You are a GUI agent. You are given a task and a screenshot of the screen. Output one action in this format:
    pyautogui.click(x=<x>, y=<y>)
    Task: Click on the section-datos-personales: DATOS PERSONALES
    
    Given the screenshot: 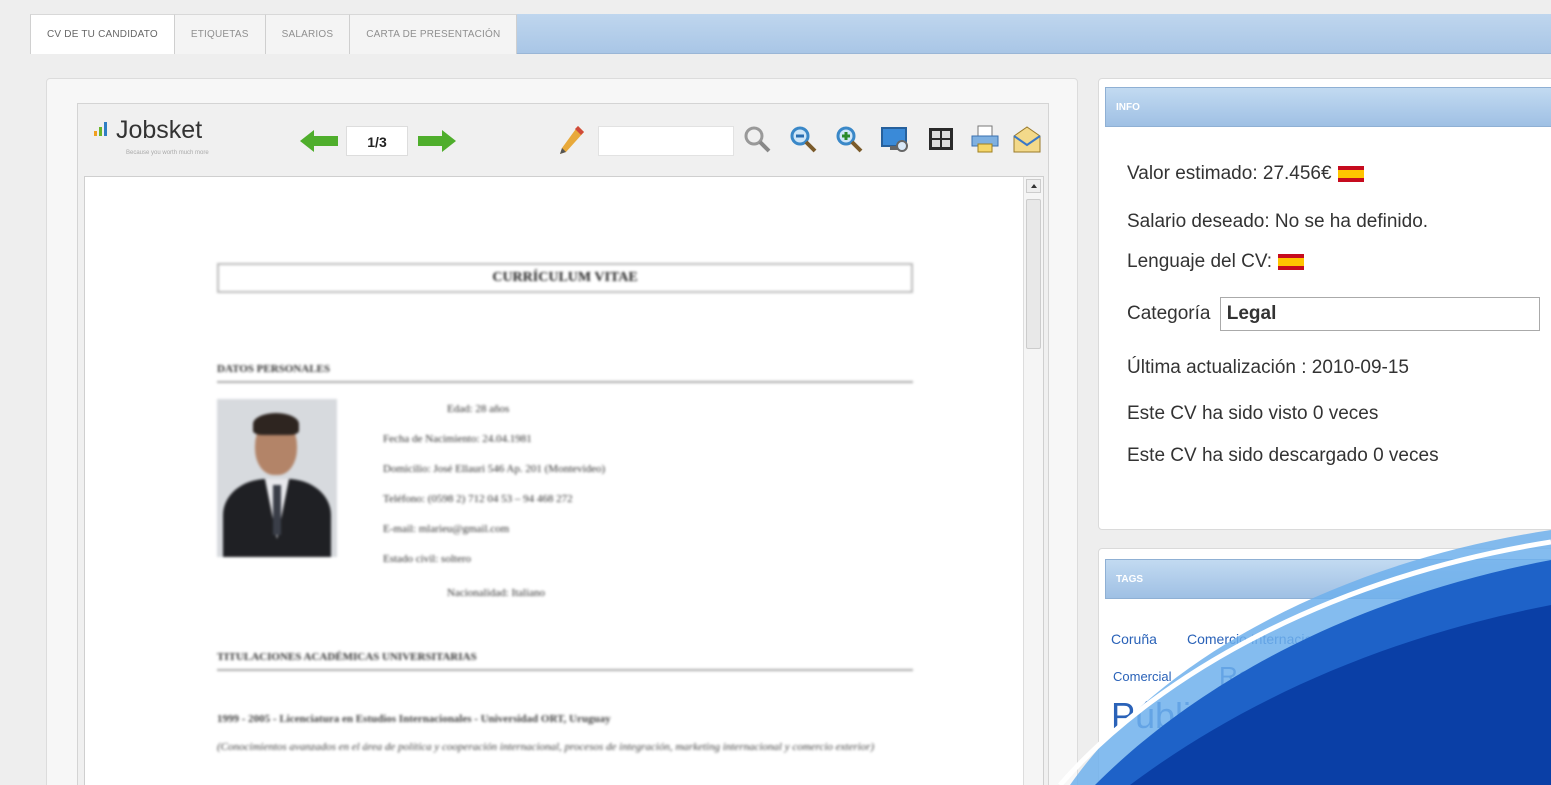 What is the action you would take?
    pyautogui.click(x=565, y=373)
    